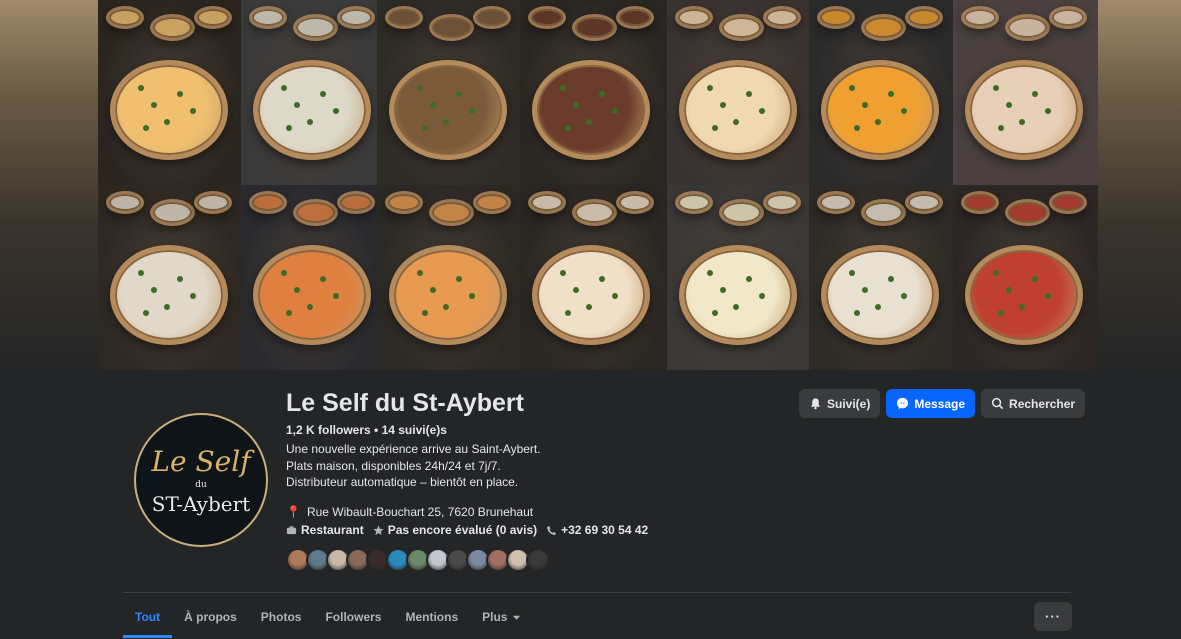 The image size is (1181, 639). I want to click on tab-followers: Followers, so click(353, 617).